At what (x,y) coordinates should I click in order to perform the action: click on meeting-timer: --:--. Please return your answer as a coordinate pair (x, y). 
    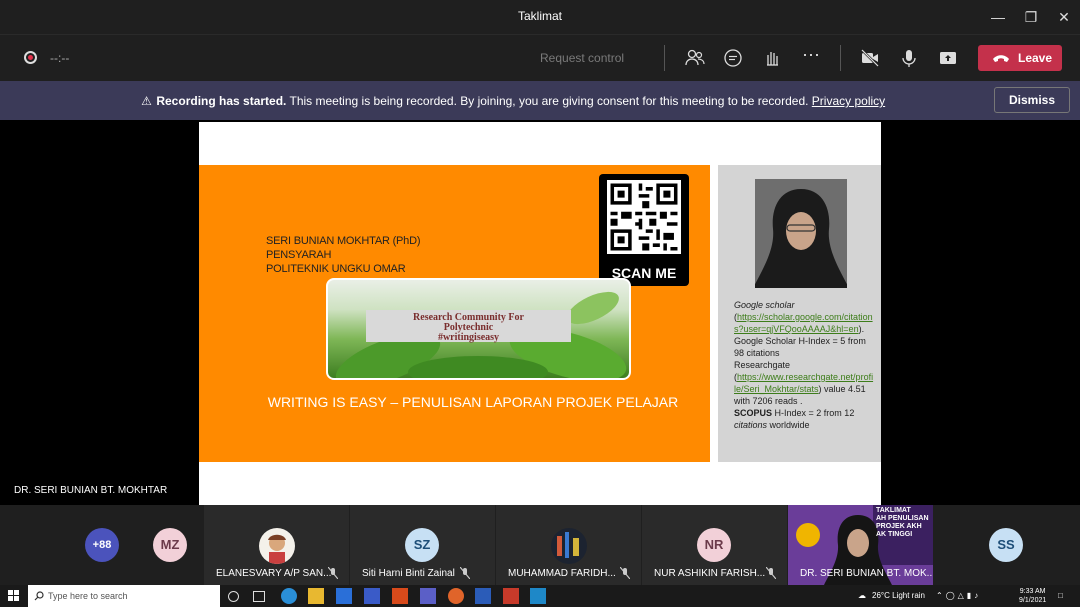
    Looking at the image, I should click on (60, 58).